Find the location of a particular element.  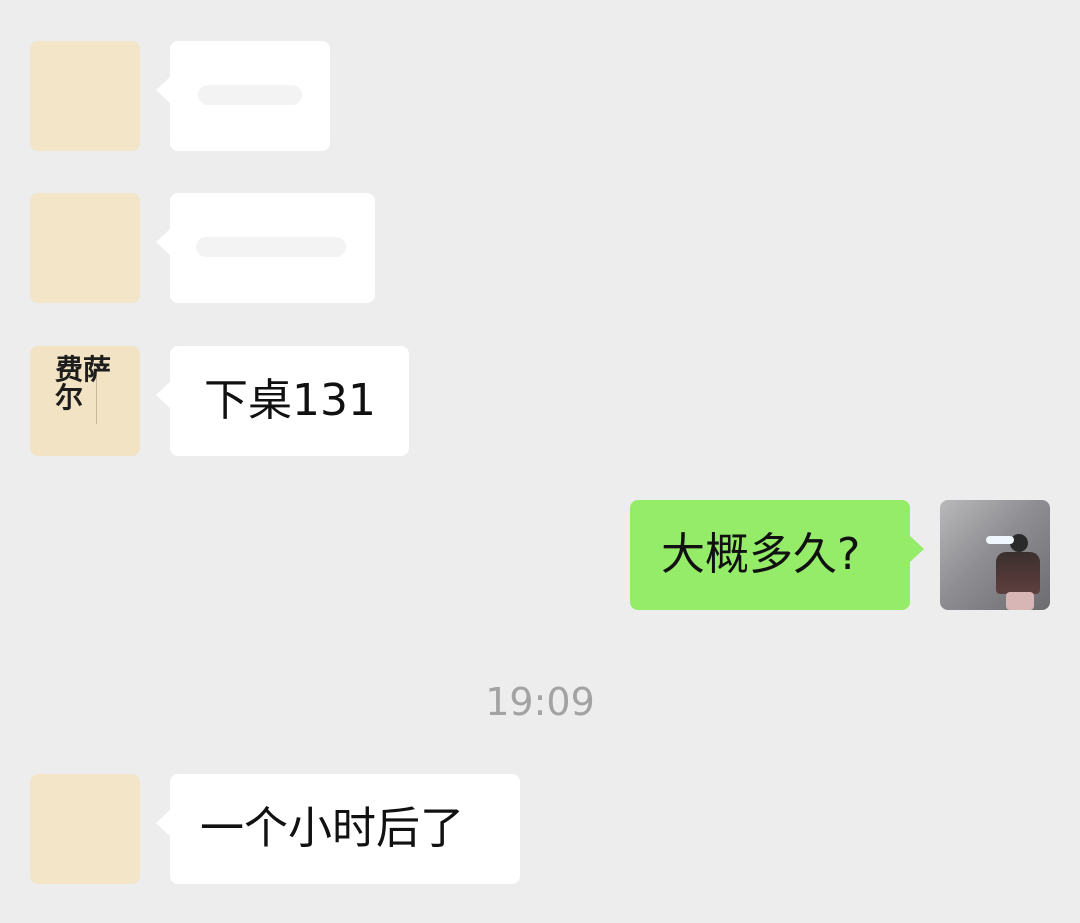

incoming-message-bubble-3: 下桌131 is located at coordinates (282, 401).